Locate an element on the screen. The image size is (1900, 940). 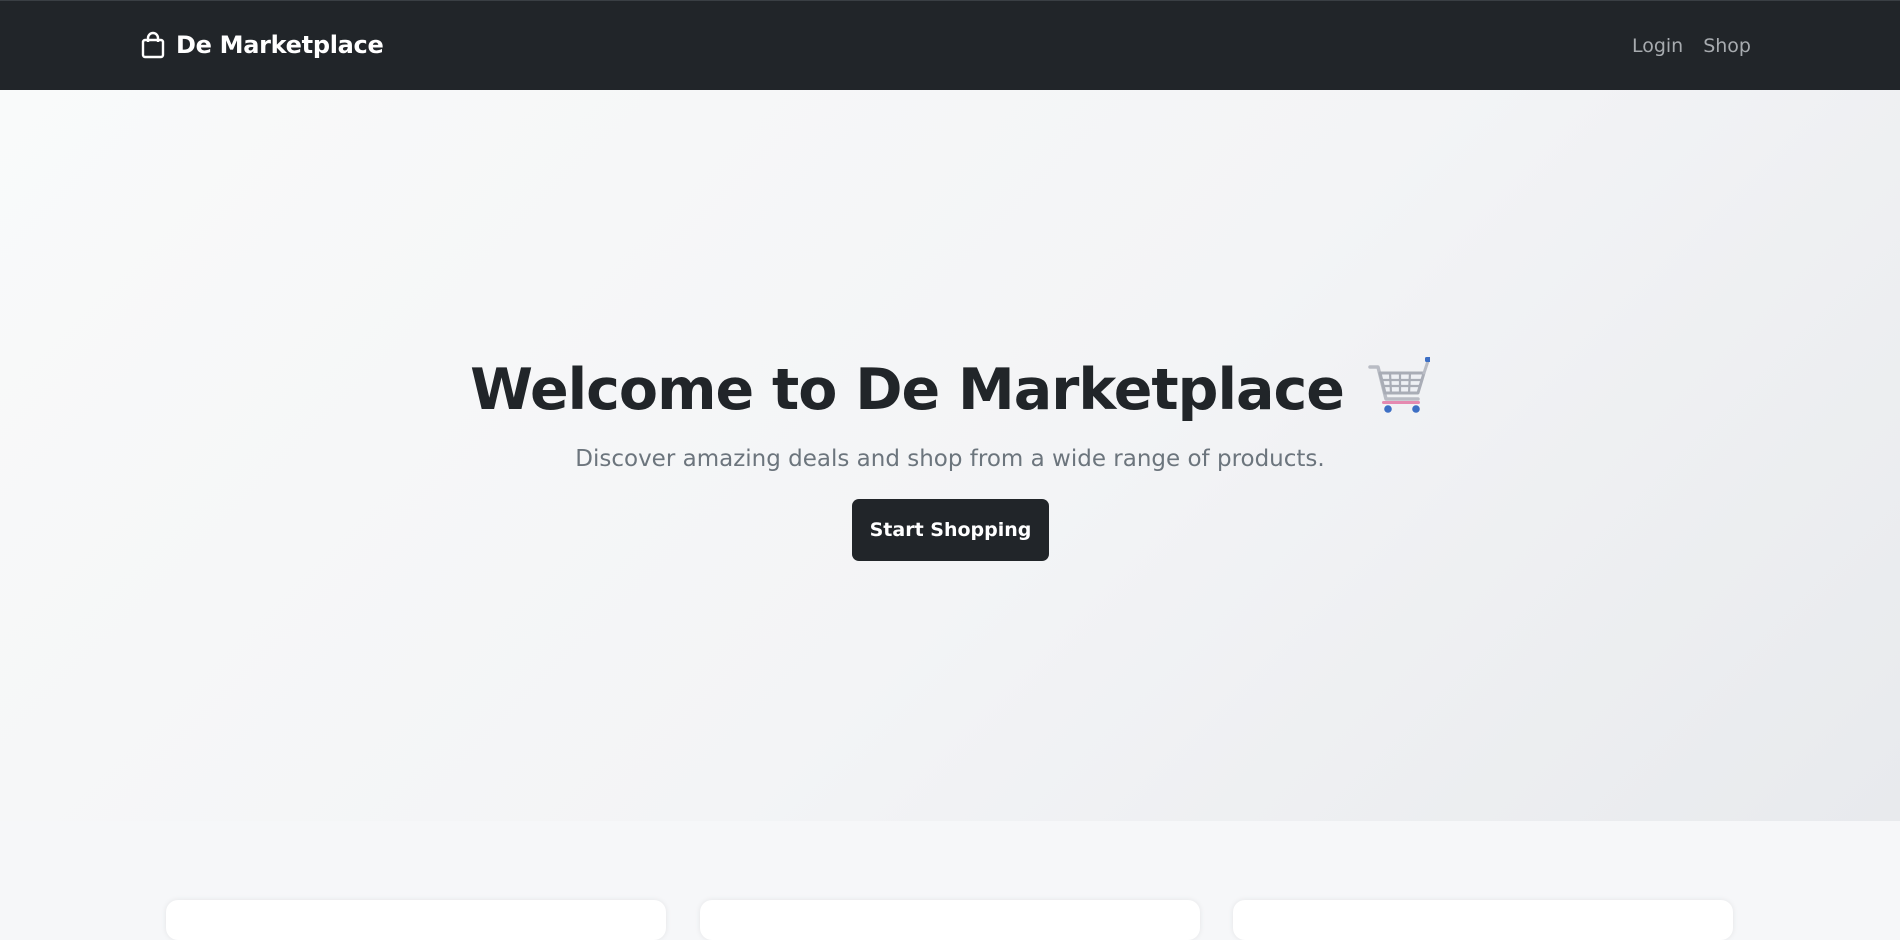
start-shopping-button: Start Shopping is located at coordinates (950, 530).